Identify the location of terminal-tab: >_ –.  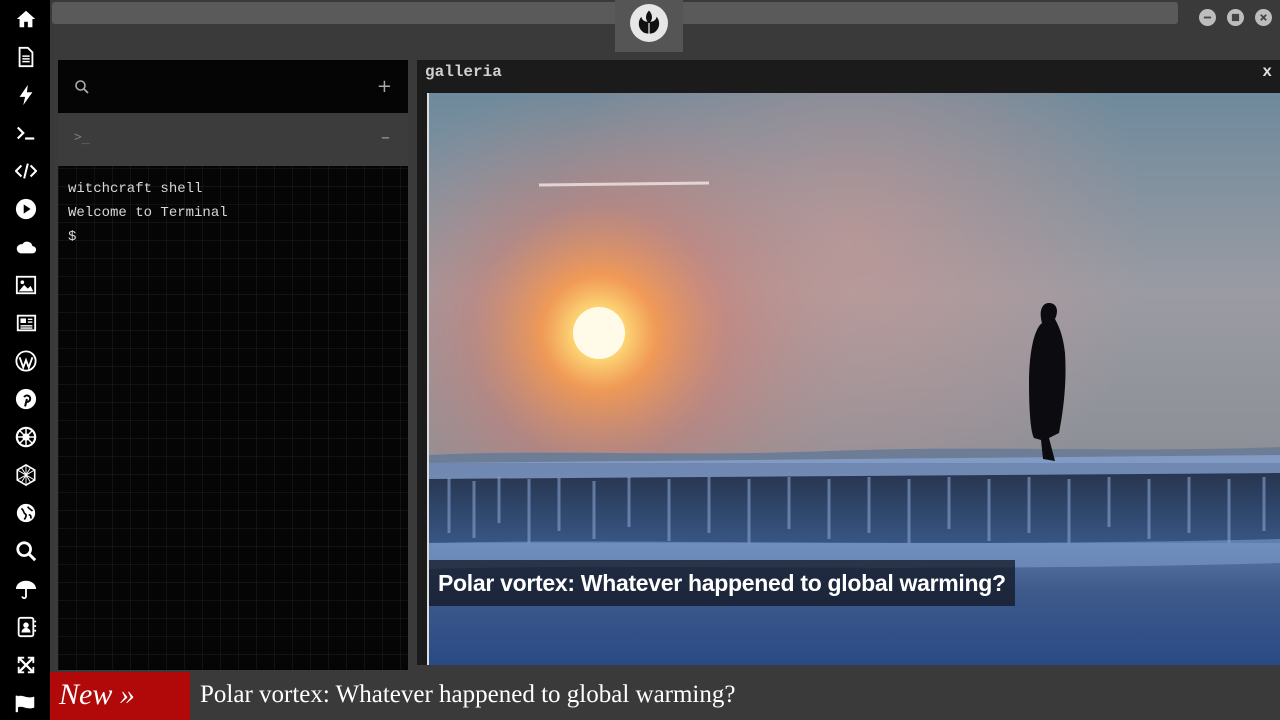
(233, 139).